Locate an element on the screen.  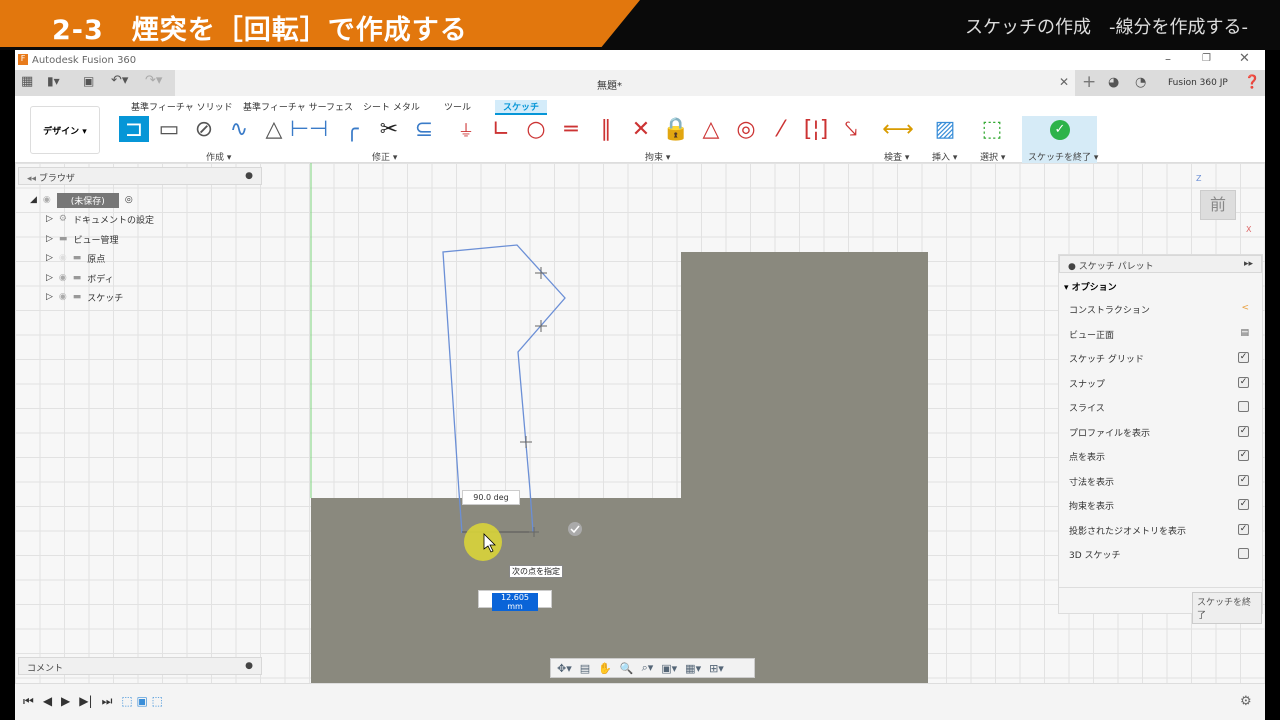
length-value: 12.605 mm is located at coordinates (515, 602).